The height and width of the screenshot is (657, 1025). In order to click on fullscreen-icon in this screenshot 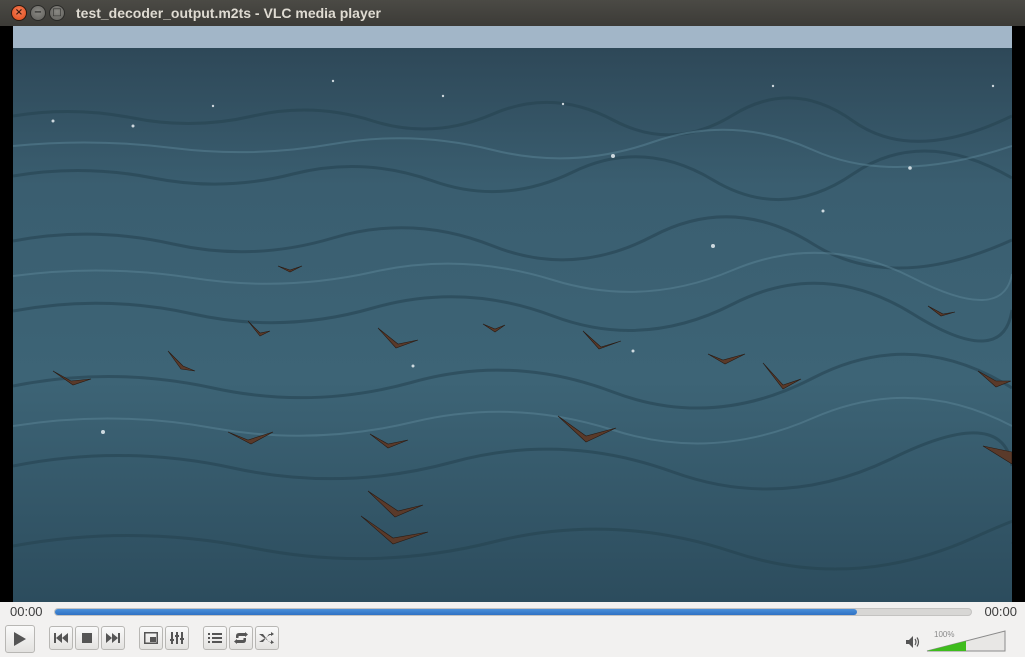, I will do `click(151, 638)`.